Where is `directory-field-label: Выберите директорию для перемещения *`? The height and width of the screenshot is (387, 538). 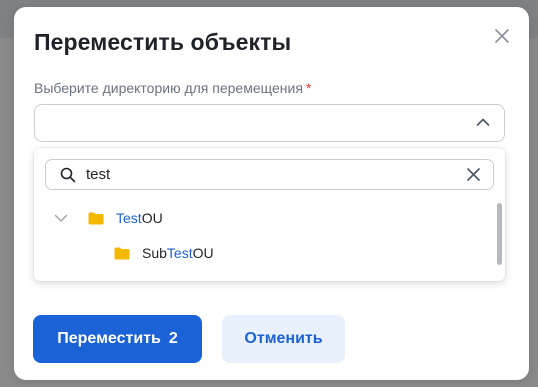 directory-field-label: Выберите директорию для перемещения * is located at coordinates (172, 88).